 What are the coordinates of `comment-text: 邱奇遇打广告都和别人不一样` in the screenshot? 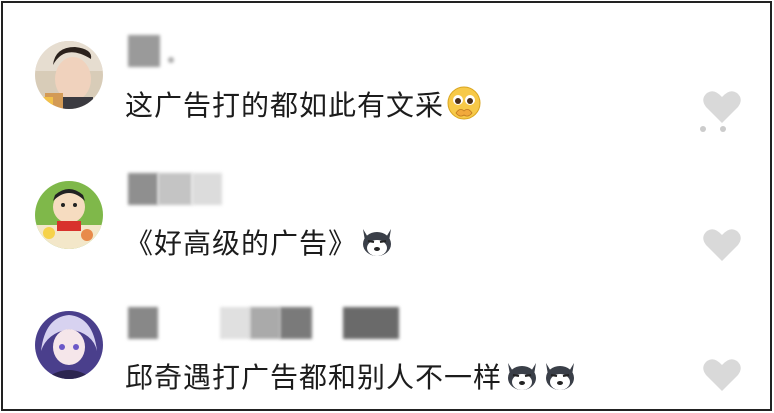 It's located at (351, 377).